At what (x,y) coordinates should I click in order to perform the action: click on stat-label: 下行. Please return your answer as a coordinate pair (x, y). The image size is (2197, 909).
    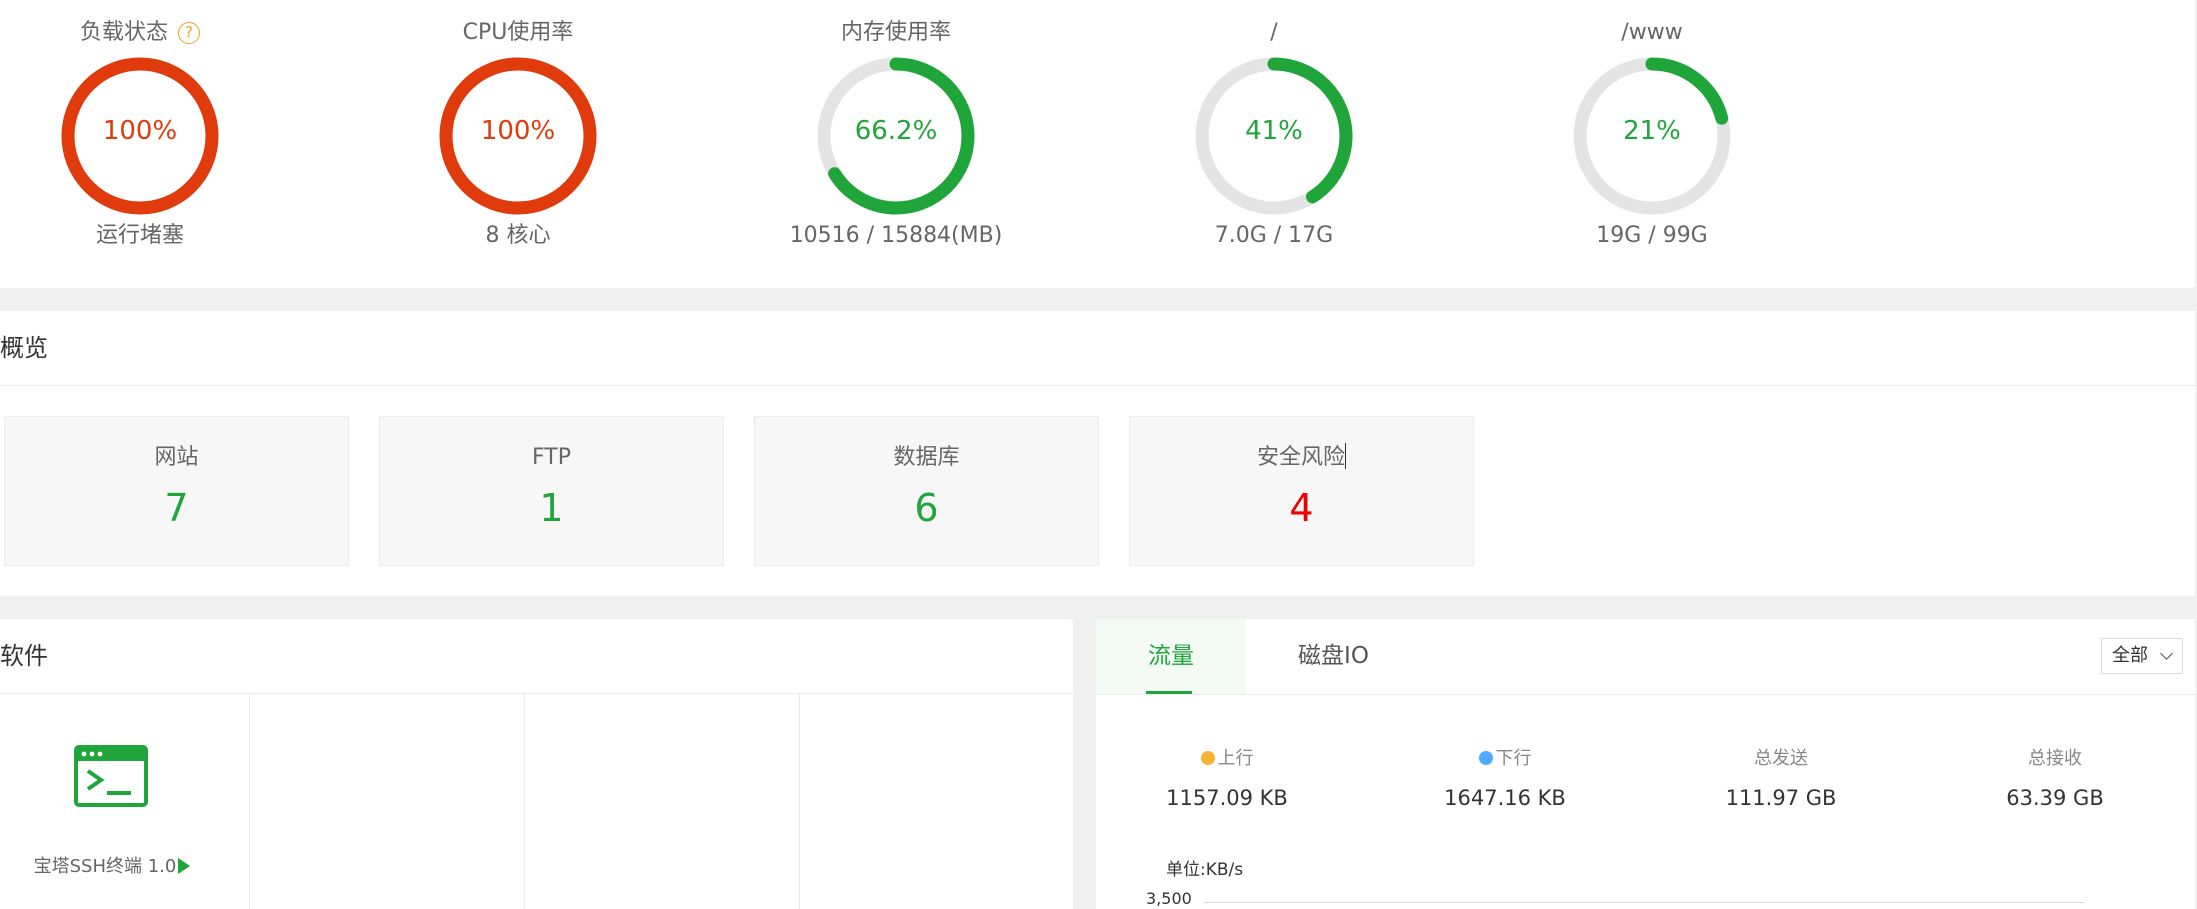
    Looking at the image, I should click on (1513, 758).